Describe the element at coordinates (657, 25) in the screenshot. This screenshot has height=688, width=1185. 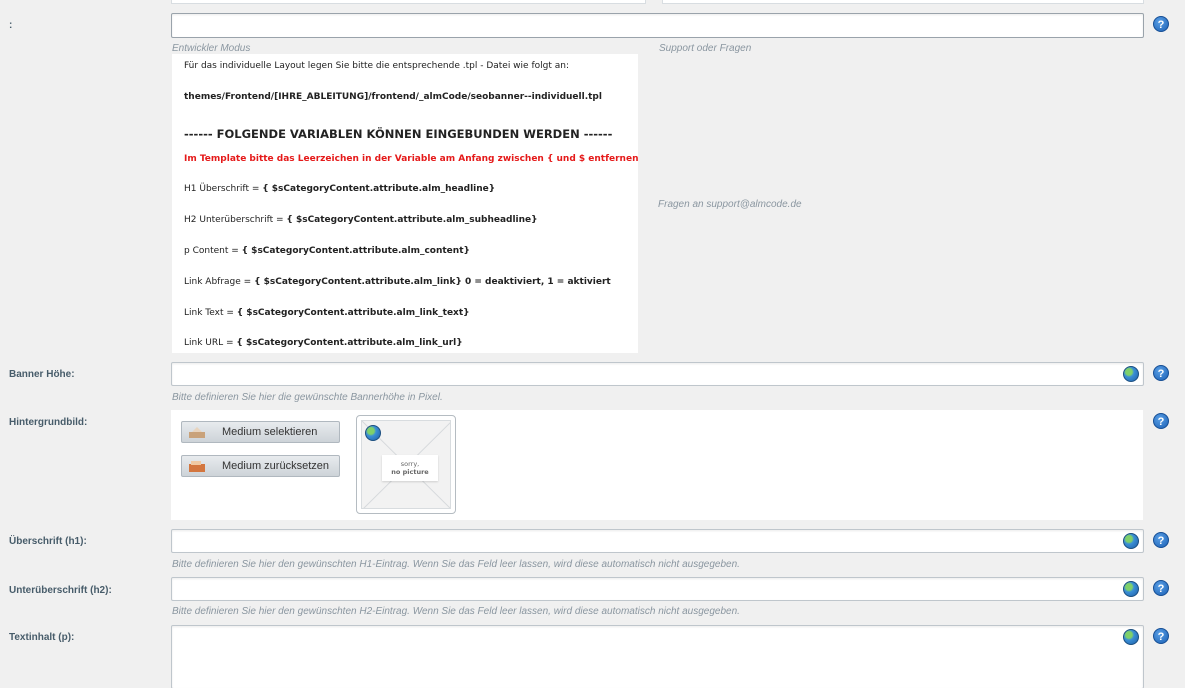
I see `developer-mode-input` at that location.